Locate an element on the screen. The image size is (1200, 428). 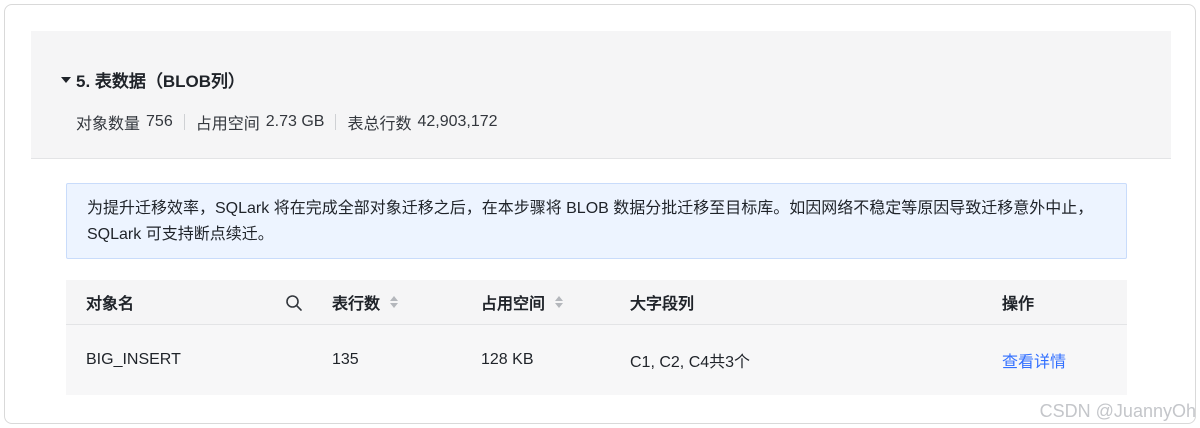
header-action: 操作 is located at coordinates (1018, 302).